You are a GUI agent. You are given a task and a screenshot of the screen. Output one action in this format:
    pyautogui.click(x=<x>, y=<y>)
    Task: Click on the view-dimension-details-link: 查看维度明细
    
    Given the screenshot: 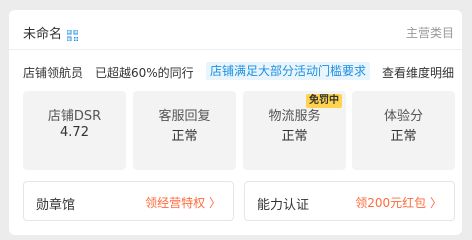 What is the action you would take?
    pyautogui.click(x=418, y=72)
    